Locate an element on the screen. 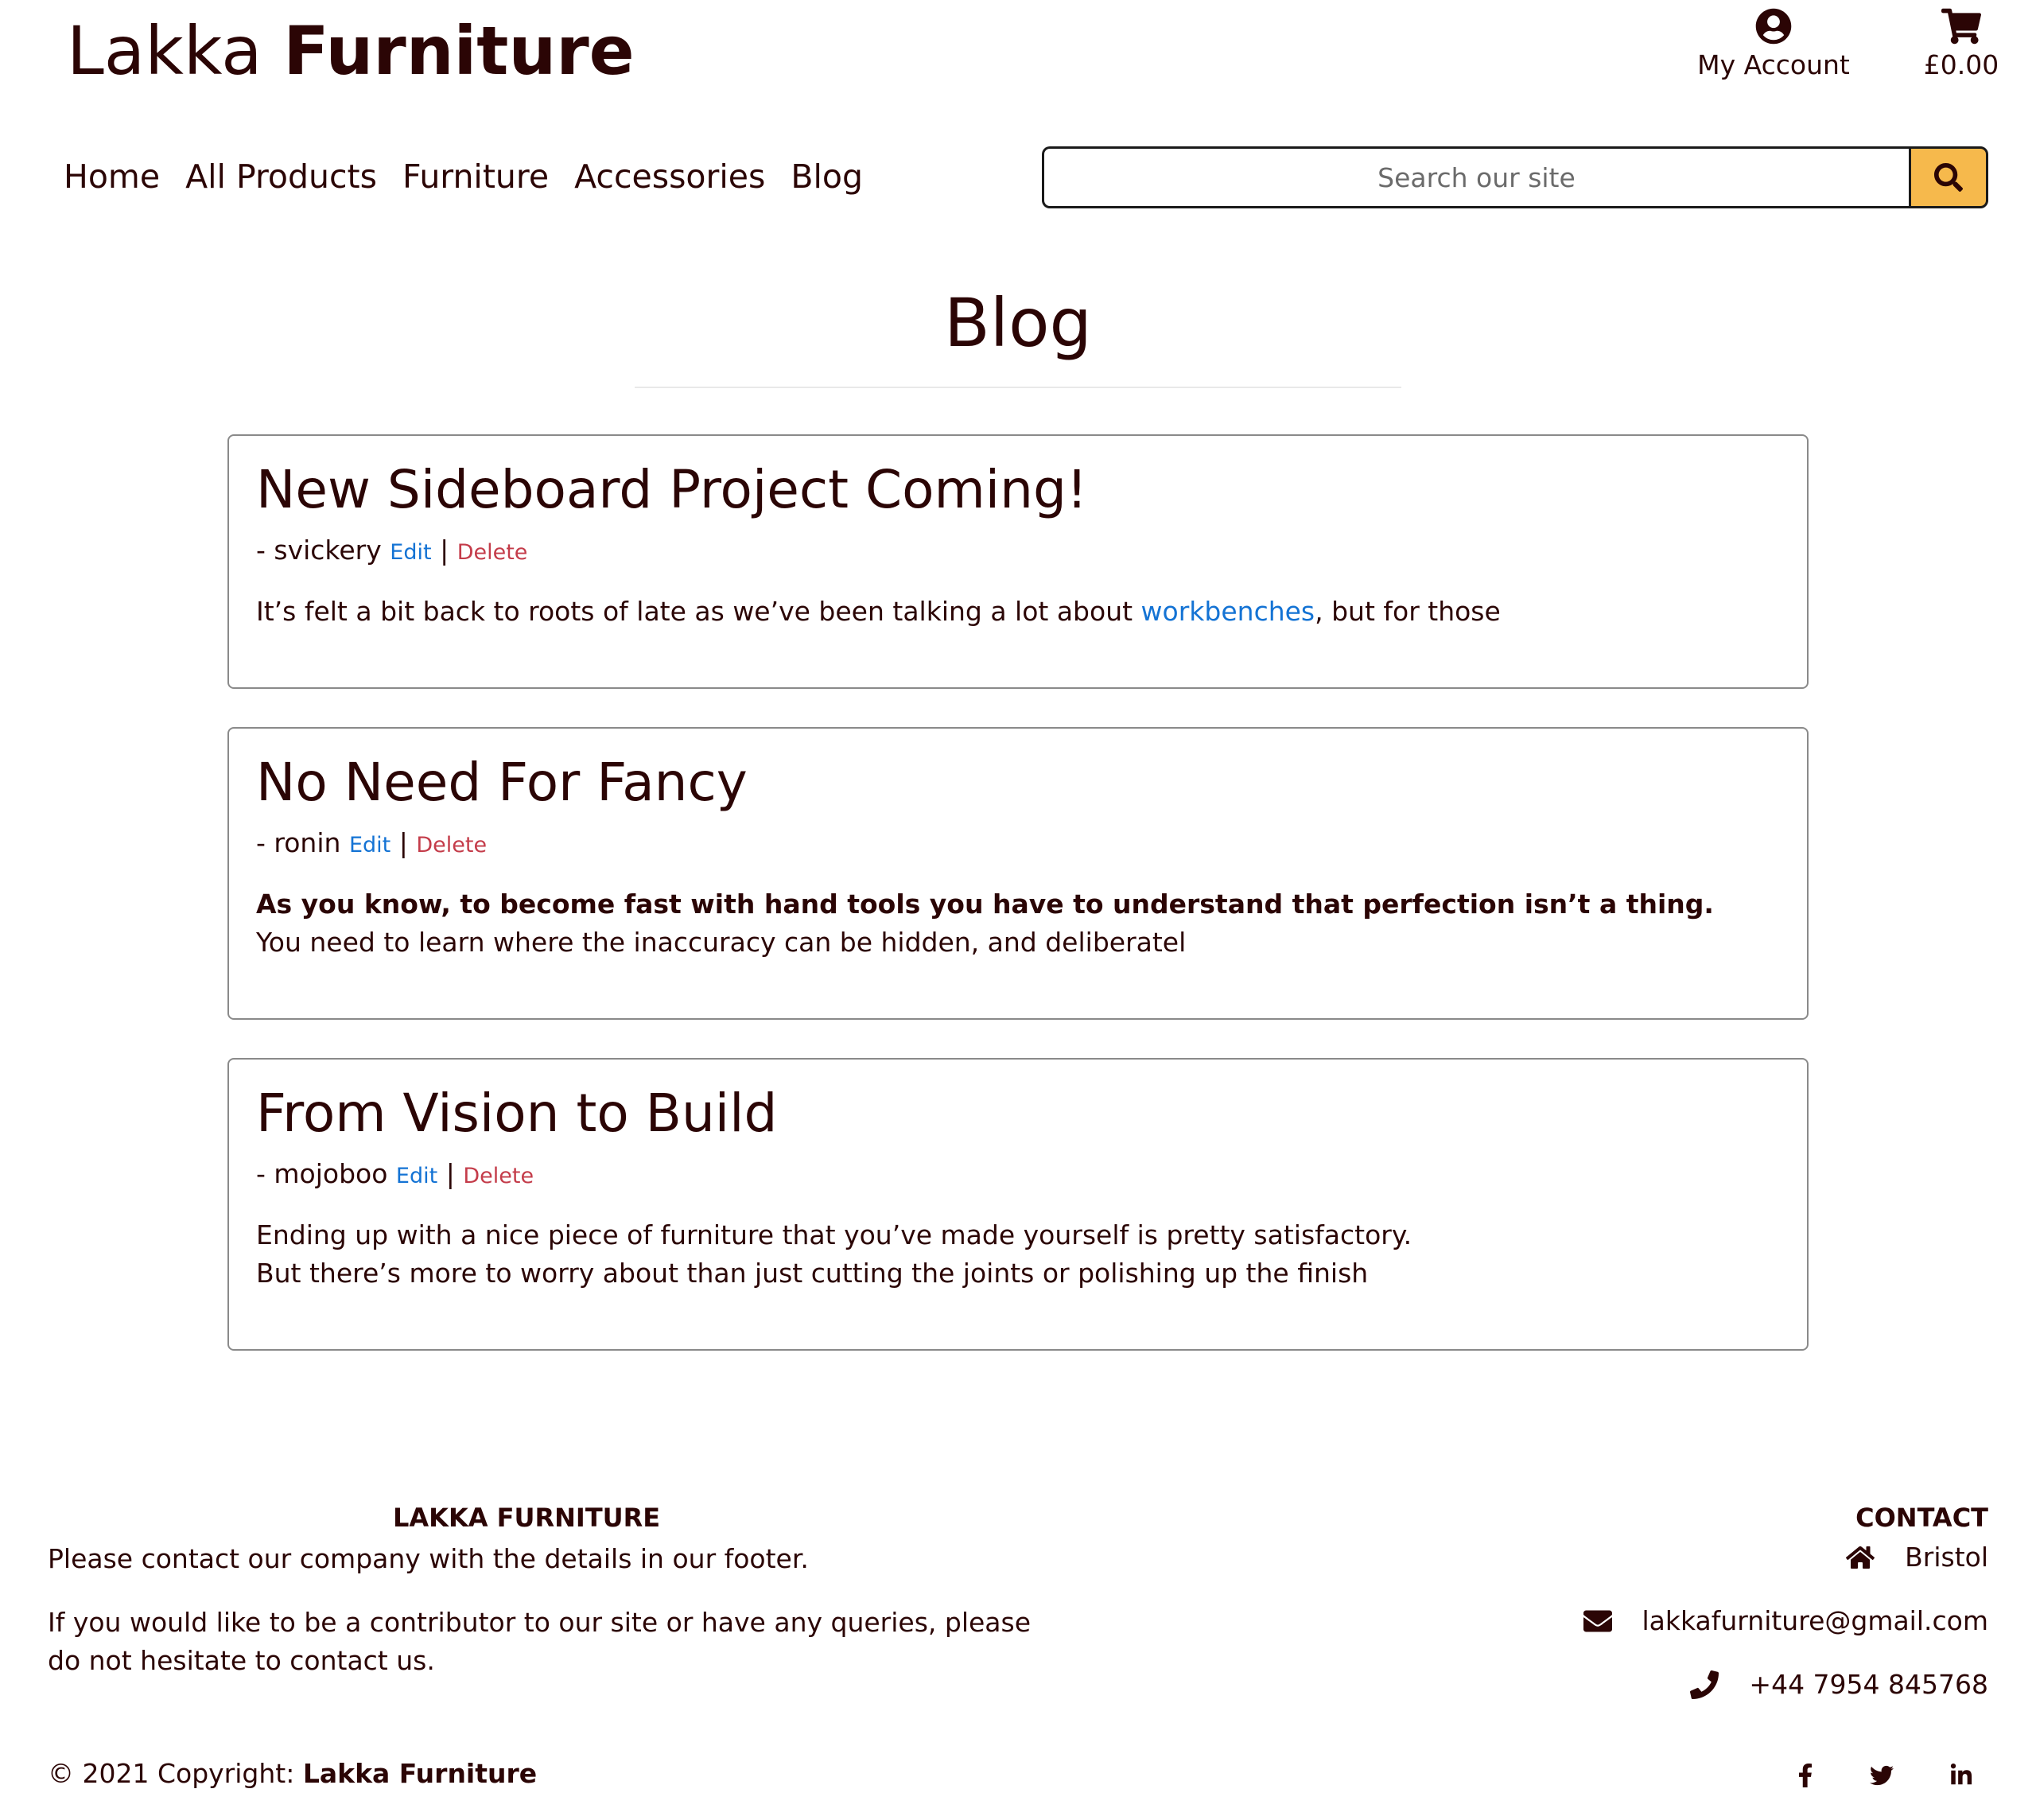 The image size is (2036, 1820). my-account-label: My Account is located at coordinates (1773, 64).